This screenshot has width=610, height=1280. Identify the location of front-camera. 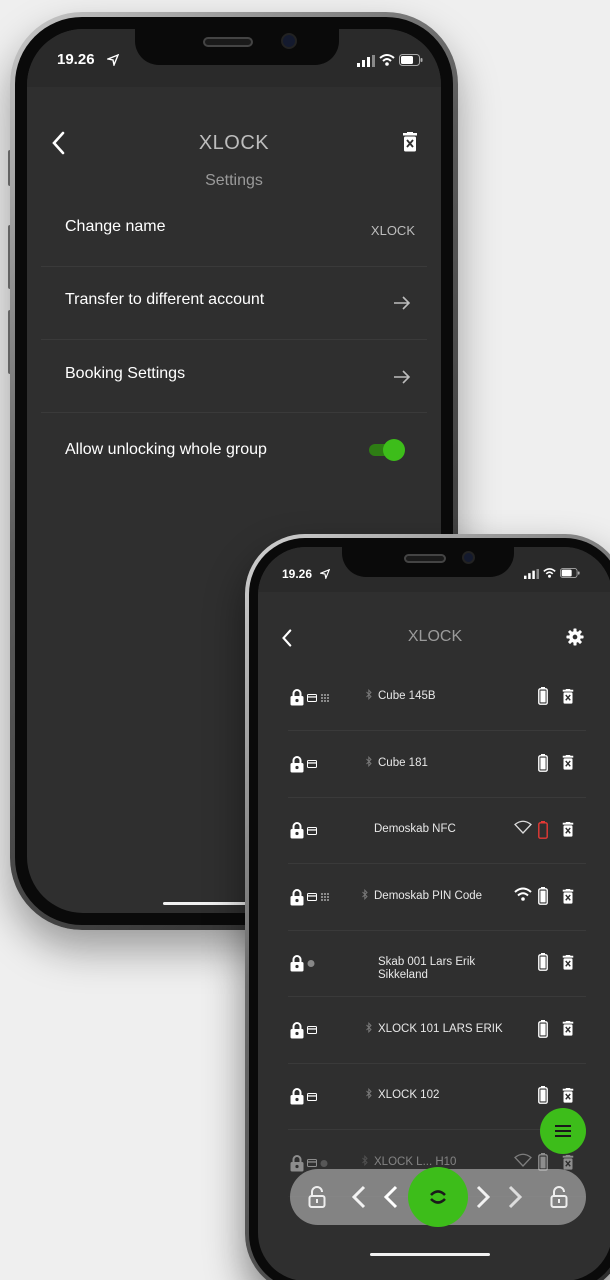
(468, 557).